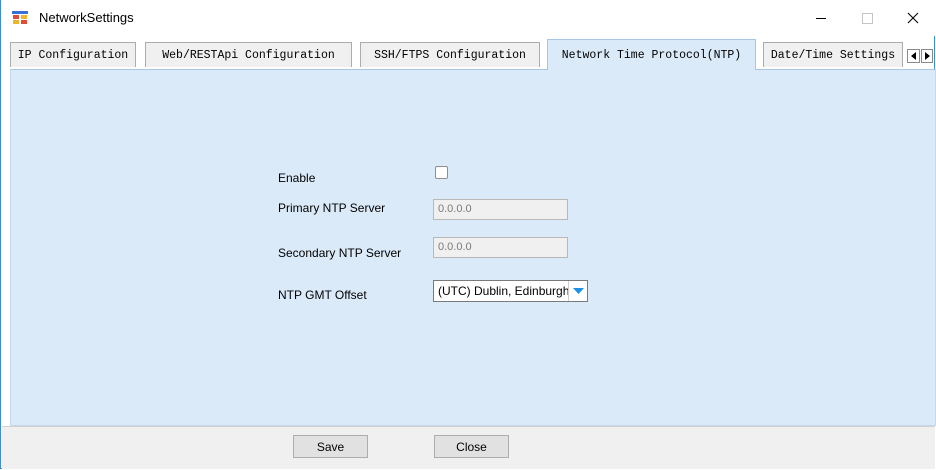  I want to click on close-window-button, so click(913, 18).